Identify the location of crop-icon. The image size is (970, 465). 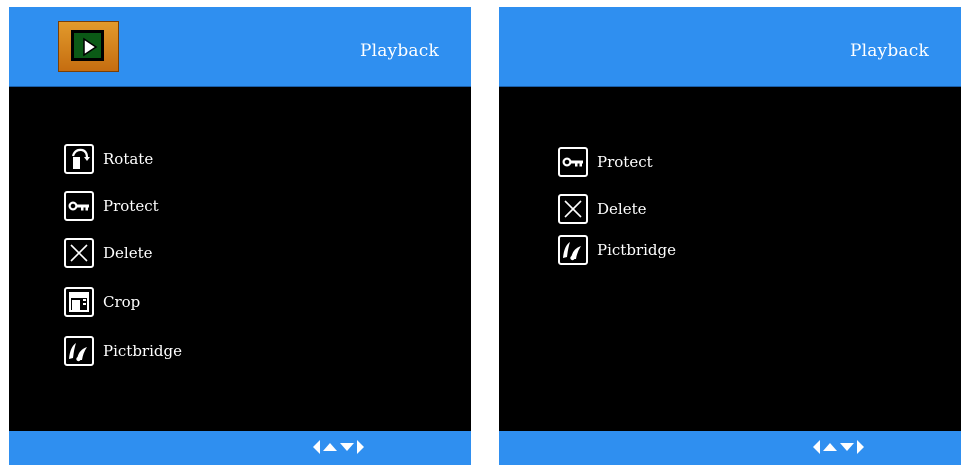
(79, 302).